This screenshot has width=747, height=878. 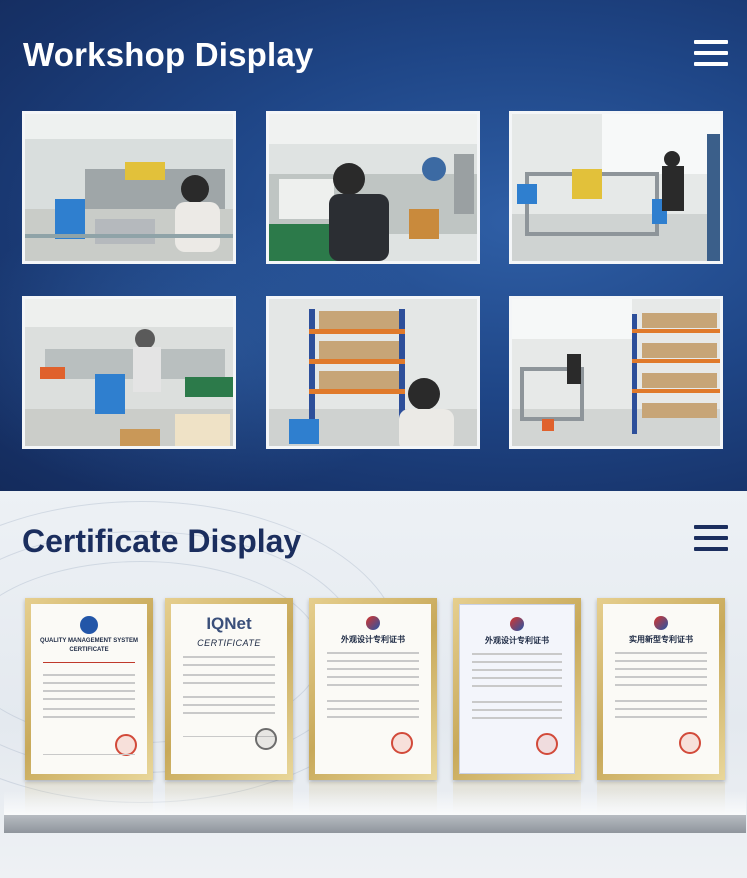 I want to click on certificate-card-2: IQNet CERTIFICATE, so click(x=229, y=689).